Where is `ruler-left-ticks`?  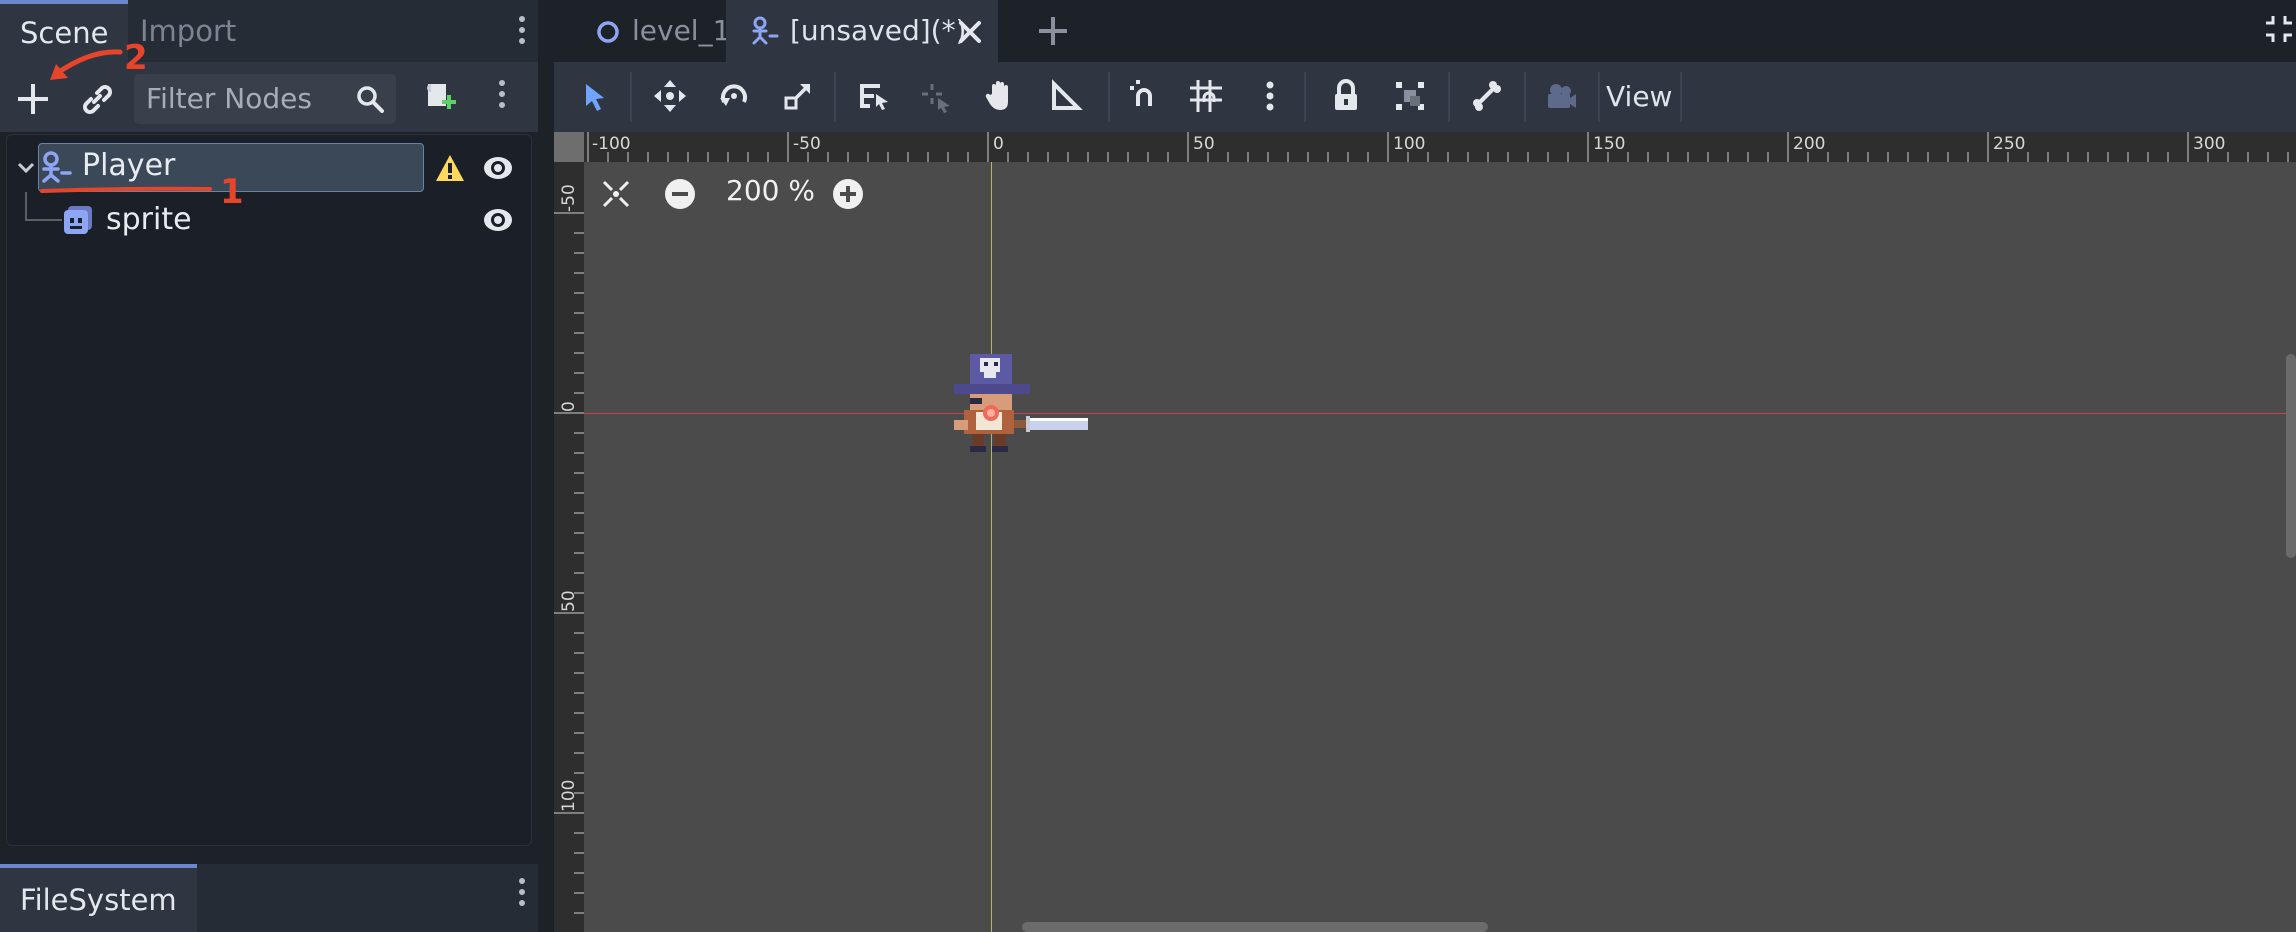
ruler-left-ticks is located at coordinates (569, 563).